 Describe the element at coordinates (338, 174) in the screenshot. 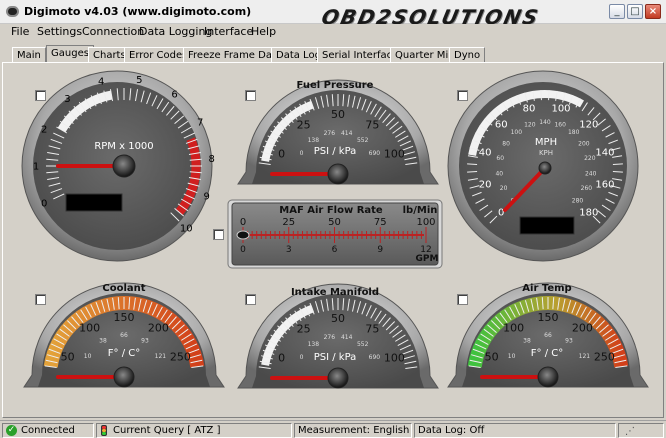

I see `fuel-pressure-hub` at that location.